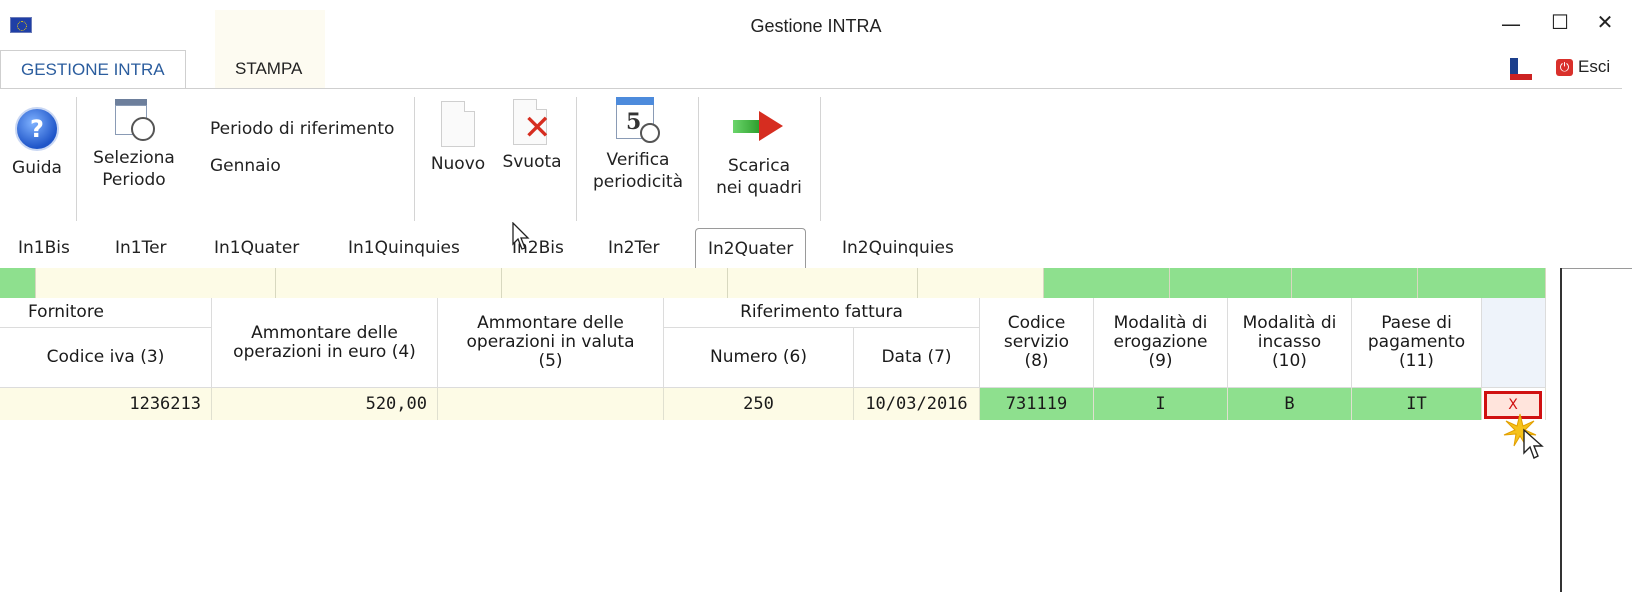  What do you see at coordinates (44, 248) in the screenshot?
I see `tab-in1bis: In1Bis` at bounding box center [44, 248].